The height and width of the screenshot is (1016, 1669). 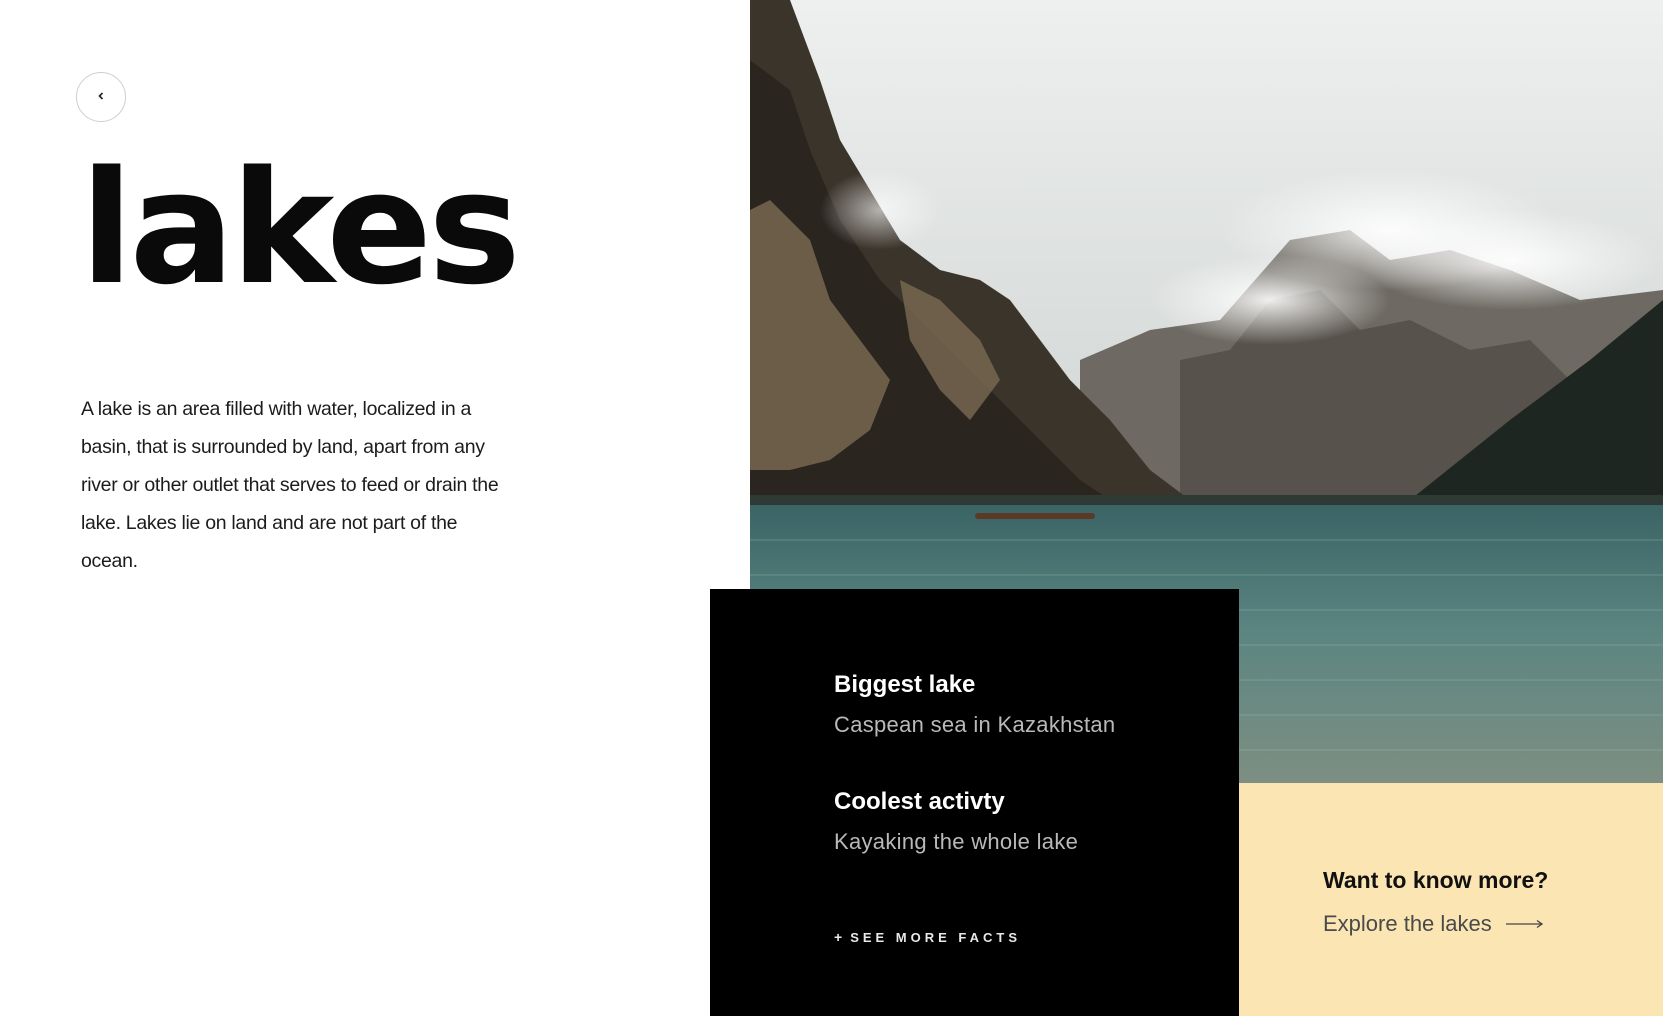 What do you see at coordinates (1407, 923) in the screenshot?
I see `explore-lakes-label: Explore the lakes` at bounding box center [1407, 923].